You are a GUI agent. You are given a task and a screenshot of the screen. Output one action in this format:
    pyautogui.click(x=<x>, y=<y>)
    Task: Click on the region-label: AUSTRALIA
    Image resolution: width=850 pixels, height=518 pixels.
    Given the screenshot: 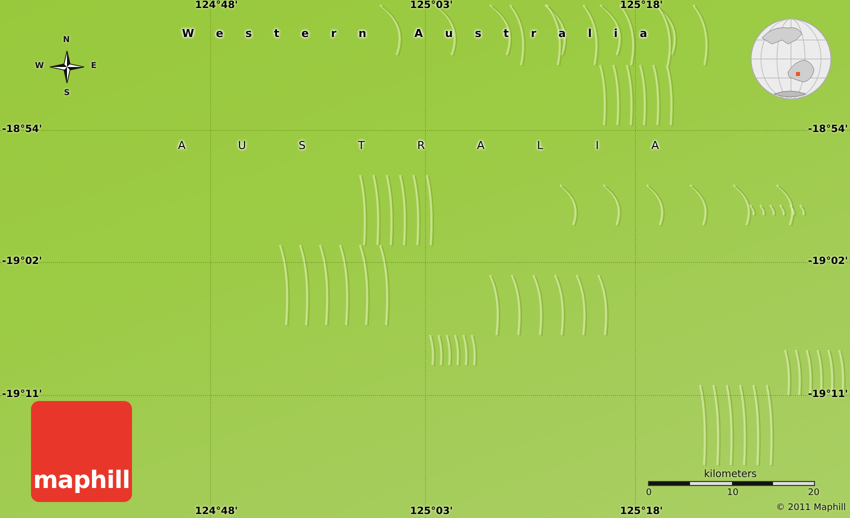 What is the action you would take?
    pyautogui.click(x=445, y=145)
    